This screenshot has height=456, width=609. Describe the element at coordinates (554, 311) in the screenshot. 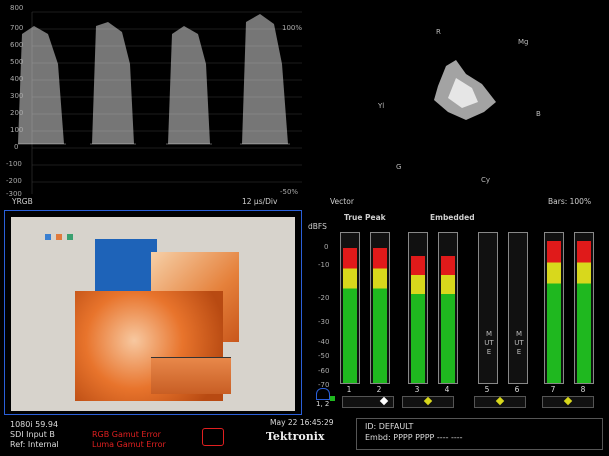

I see `audio-meter-fill-ch7` at that location.